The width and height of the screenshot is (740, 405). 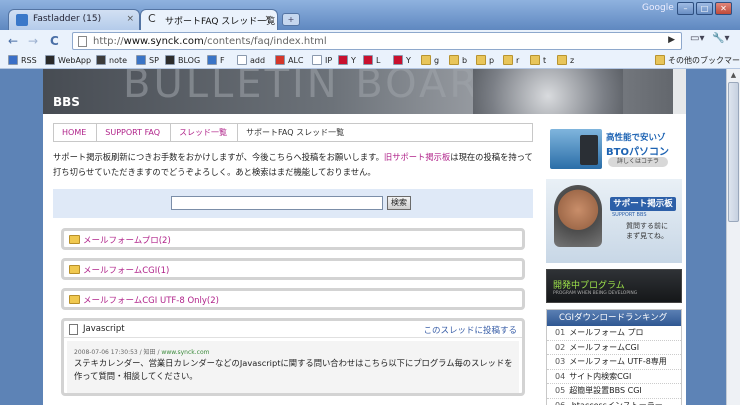 I want to click on bookmark-item: L, so click(x=371, y=60).